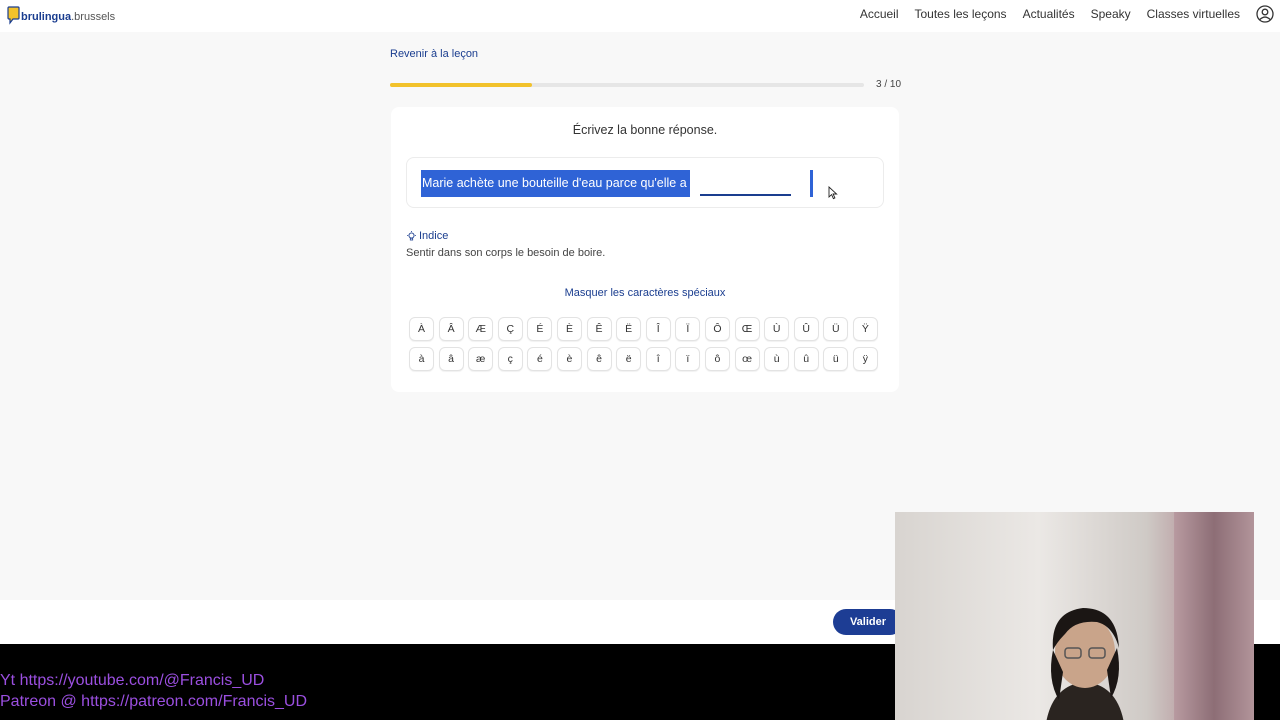 The height and width of the screenshot is (720, 1280). I want to click on back-to-lesson-link: Revenir à la leçon, so click(434, 54).